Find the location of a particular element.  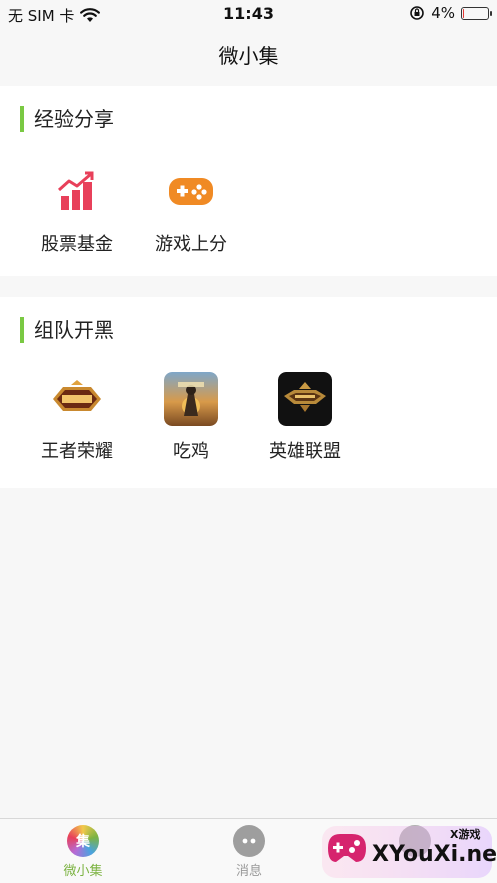

stock-chart-icon is located at coordinates (77, 192).